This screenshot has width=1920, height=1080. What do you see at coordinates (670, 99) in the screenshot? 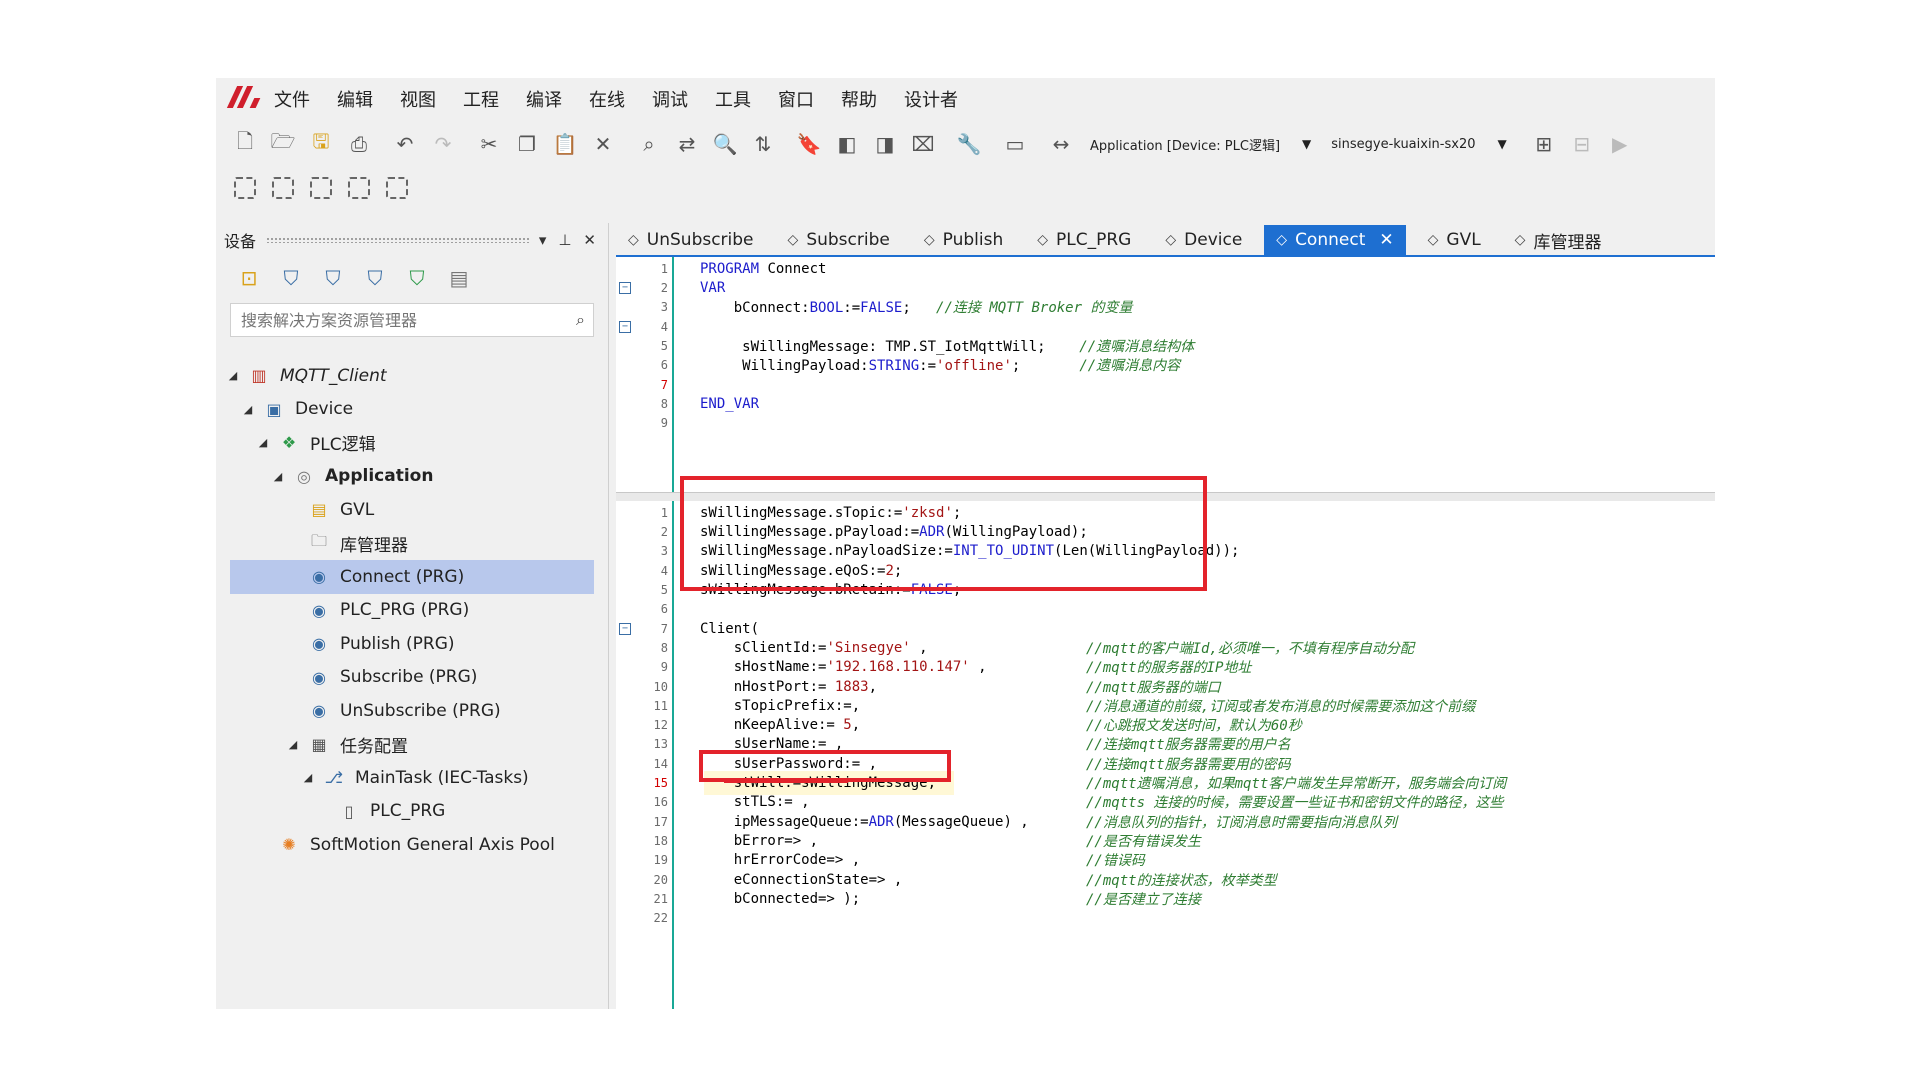
I see `menu-item: 调试` at bounding box center [670, 99].